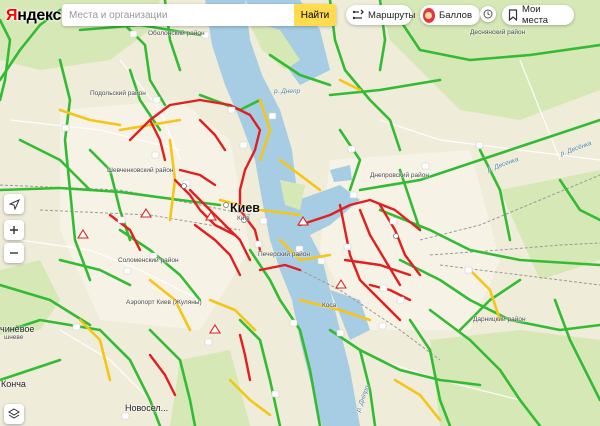  I want to click on logo-rest: ндекс, so click(39, 15).